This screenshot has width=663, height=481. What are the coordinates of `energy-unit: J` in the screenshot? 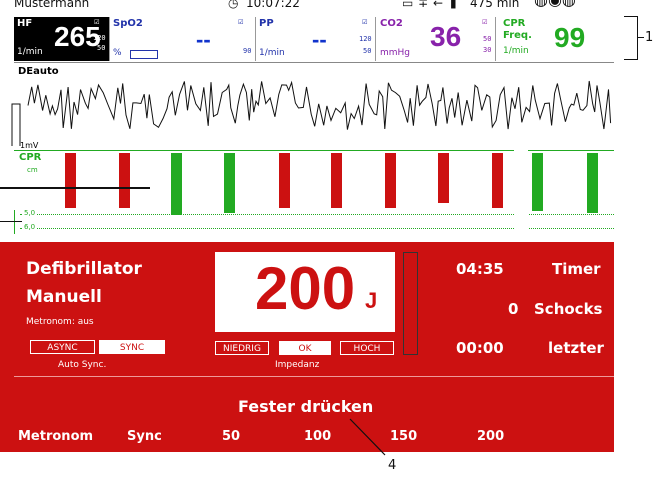 It's located at (371, 300).